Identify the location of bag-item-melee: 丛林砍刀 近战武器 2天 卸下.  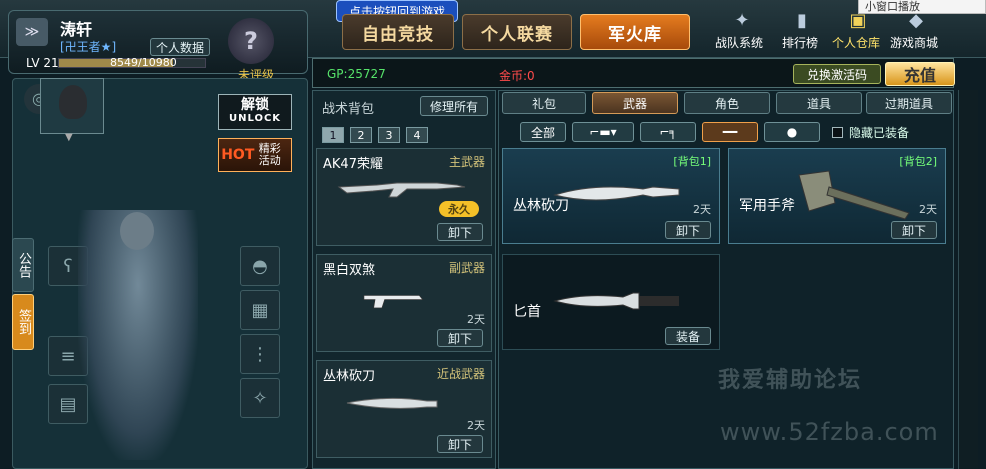
(404, 409).